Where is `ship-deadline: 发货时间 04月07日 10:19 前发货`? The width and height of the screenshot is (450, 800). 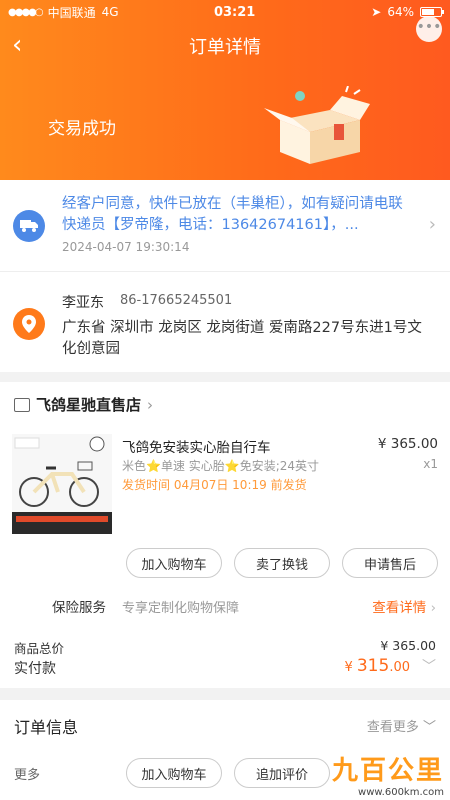 ship-deadline: 发货时间 04月07日 10:19 前发货 is located at coordinates (214, 485).